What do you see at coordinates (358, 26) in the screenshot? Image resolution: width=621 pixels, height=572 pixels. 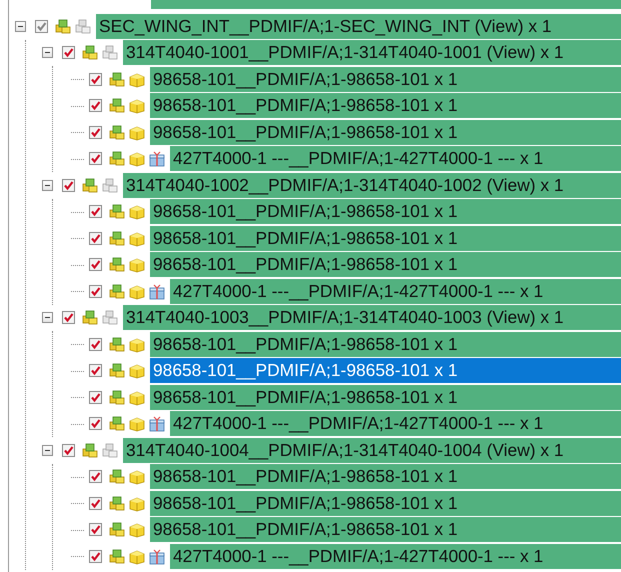 I see `tree-item: SEC_WING_INT__PDMIF/A;1-SEC_WING_INT (View) x 1` at bounding box center [358, 26].